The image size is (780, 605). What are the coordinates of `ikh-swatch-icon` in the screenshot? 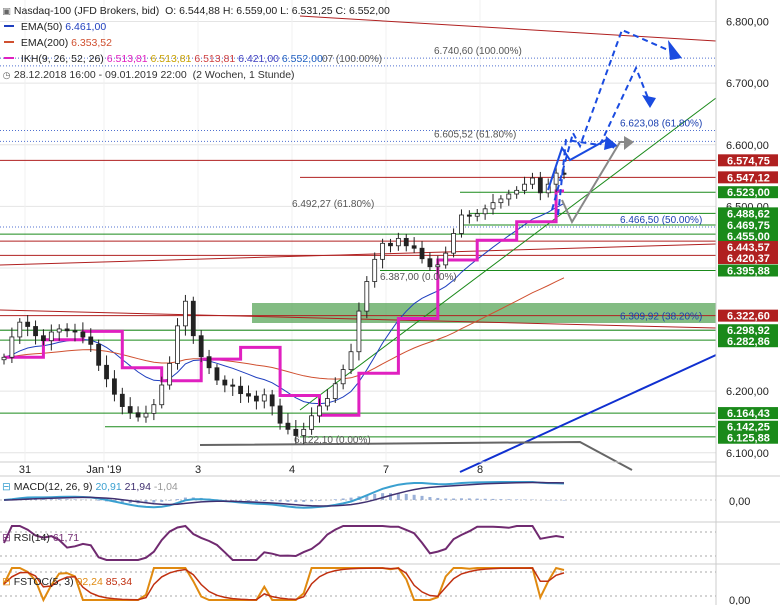 It's located at (9, 57).